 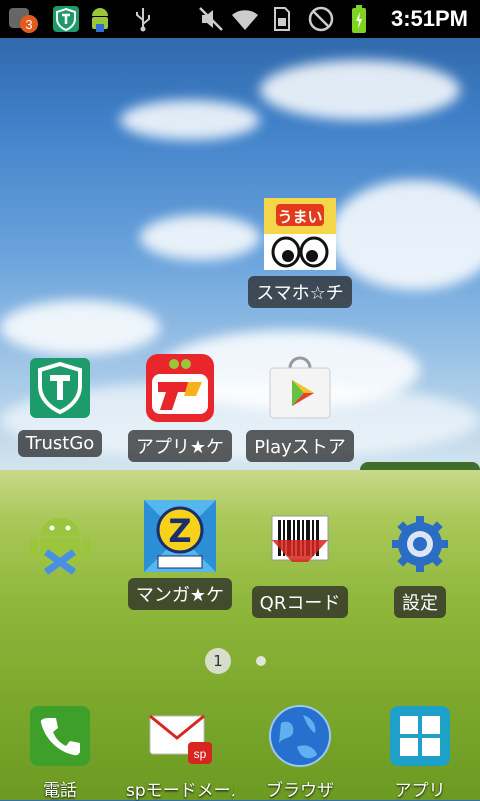 What do you see at coordinates (420, 791) in the screenshot?
I see `dock-label: アプリ` at bounding box center [420, 791].